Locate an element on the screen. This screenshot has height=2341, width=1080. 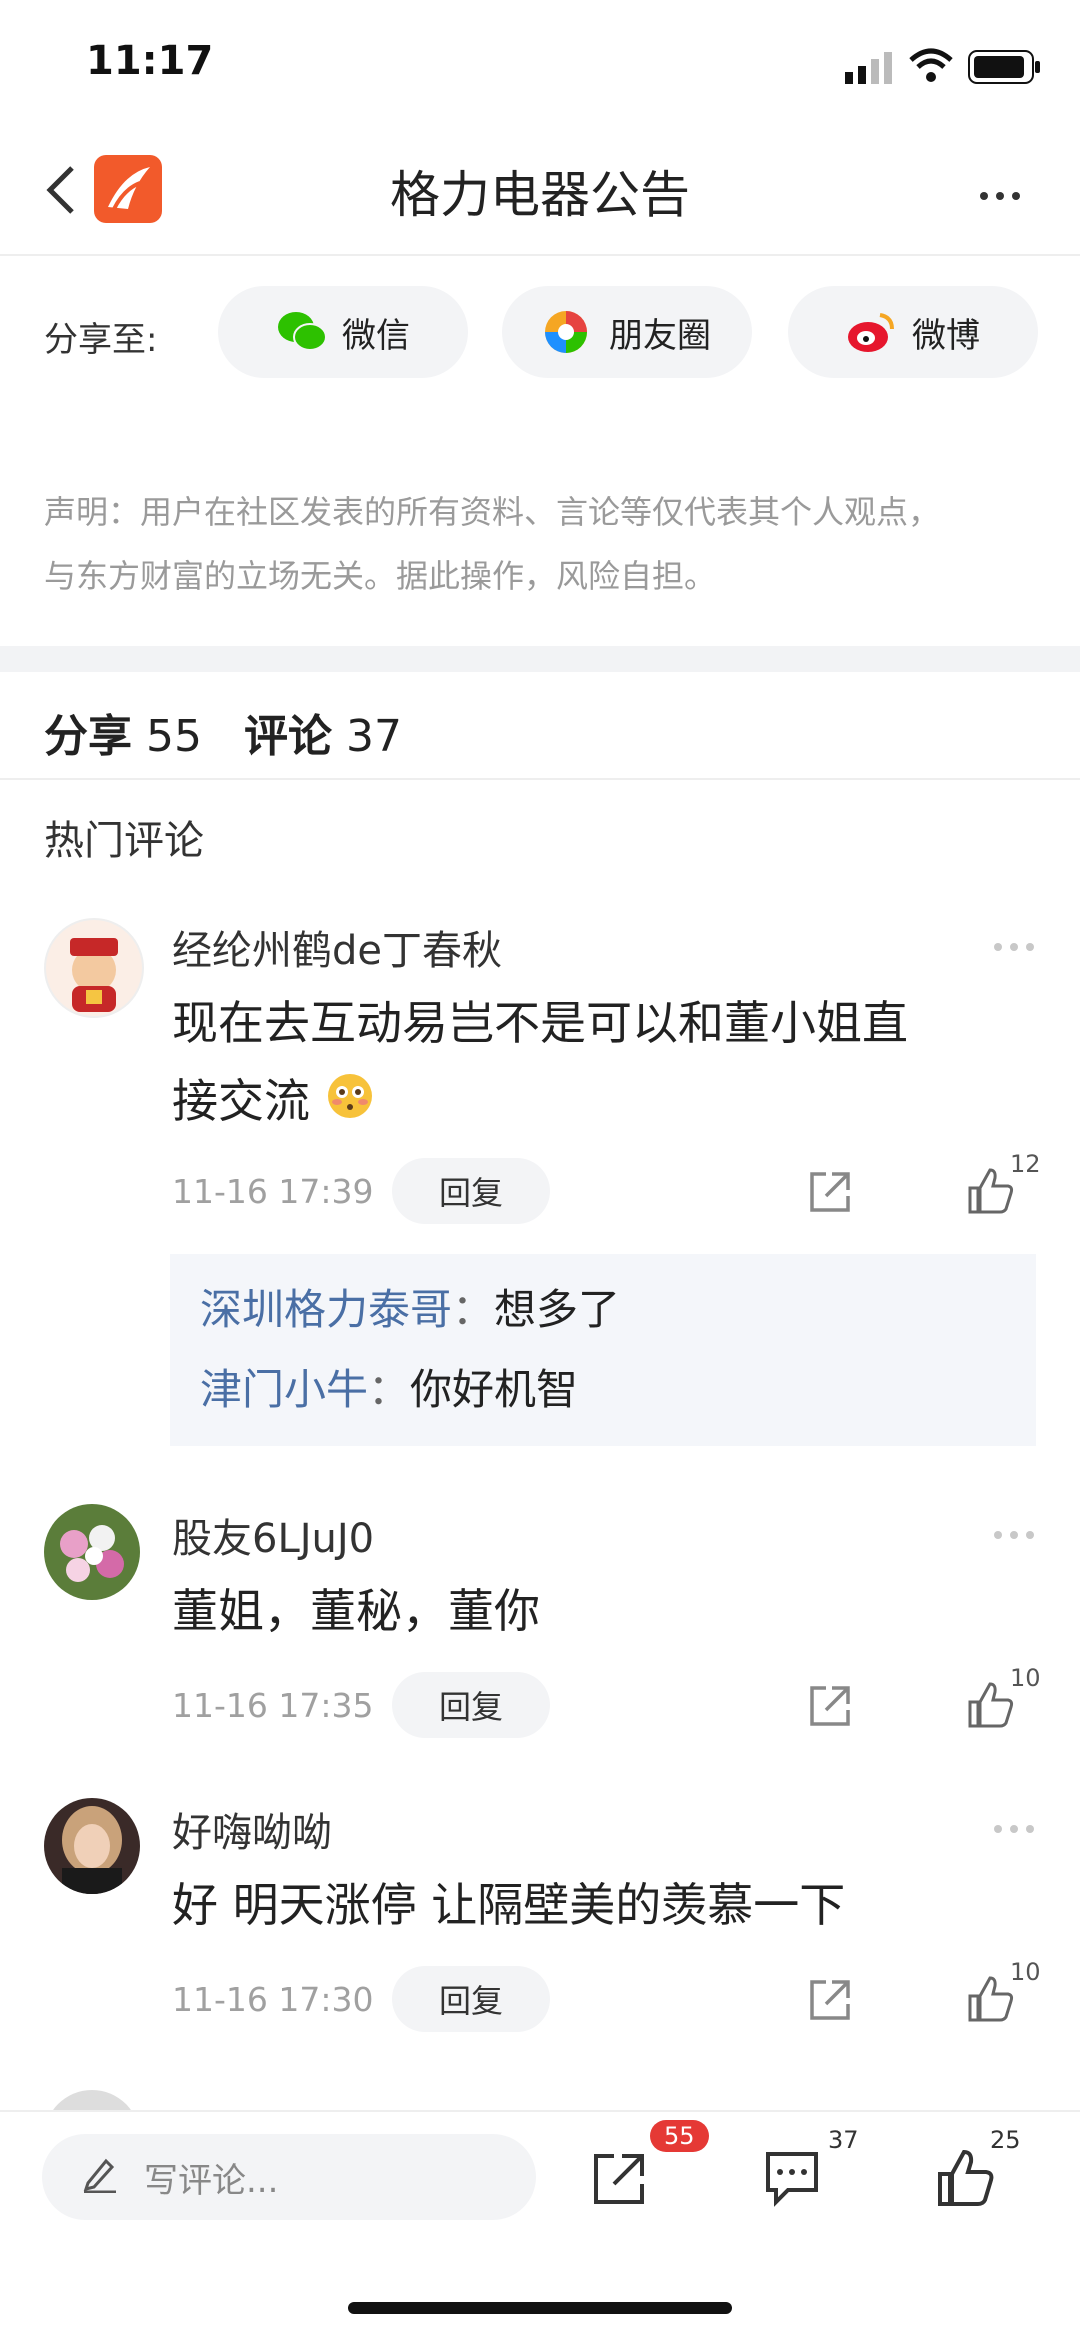
counts-row: 分享 55 评论 37 is located at coordinates (223, 732).